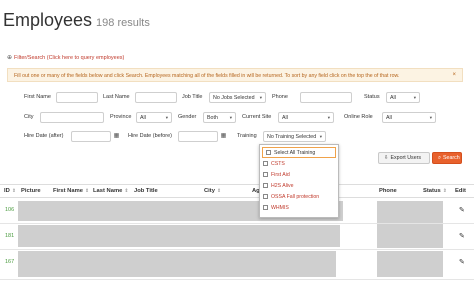 The image size is (474, 282). I want to click on last-name-label: Last Name, so click(116, 97).